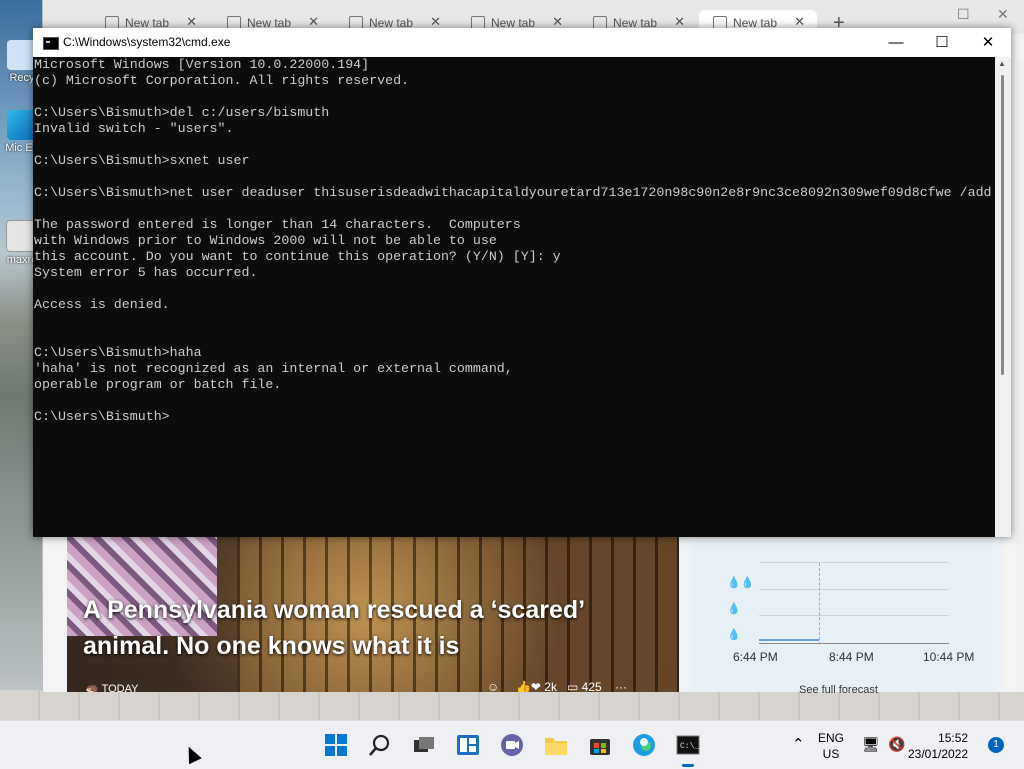 Image resolution: width=1024 pixels, height=769 pixels. Describe the element at coordinates (556, 745) in the screenshot. I see `file-explorer-icon` at that location.